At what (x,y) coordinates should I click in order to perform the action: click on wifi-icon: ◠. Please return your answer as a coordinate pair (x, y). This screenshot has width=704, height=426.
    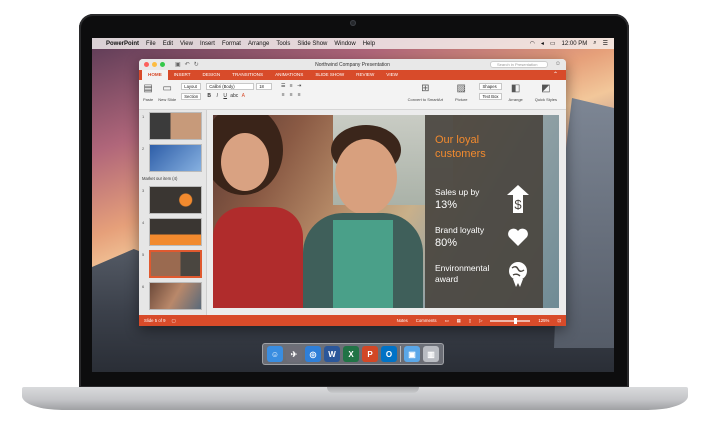
    Looking at the image, I should click on (532, 43).